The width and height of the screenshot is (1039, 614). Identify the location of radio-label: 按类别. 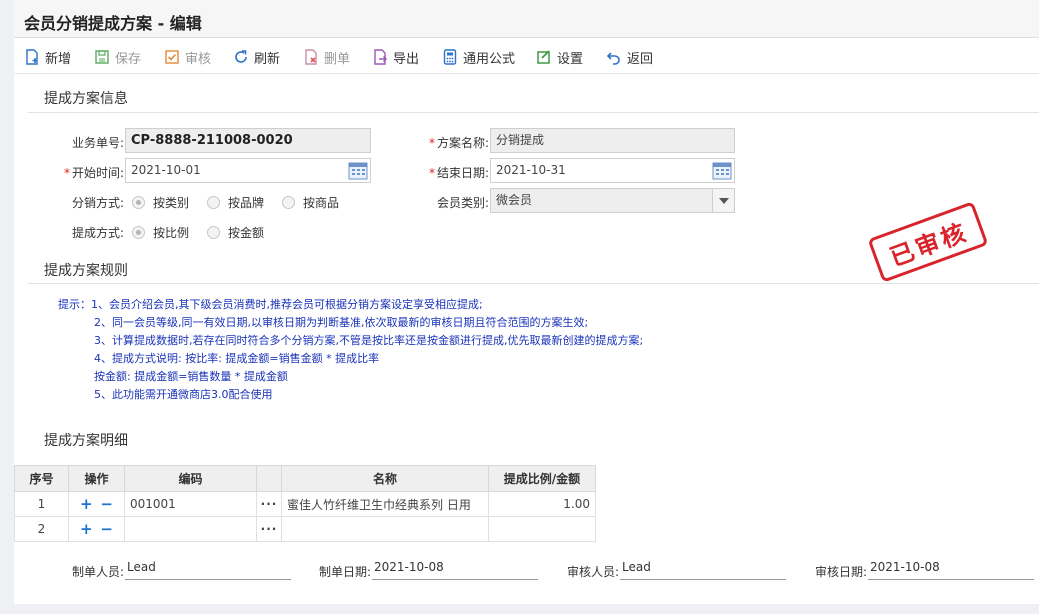
(171, 203).